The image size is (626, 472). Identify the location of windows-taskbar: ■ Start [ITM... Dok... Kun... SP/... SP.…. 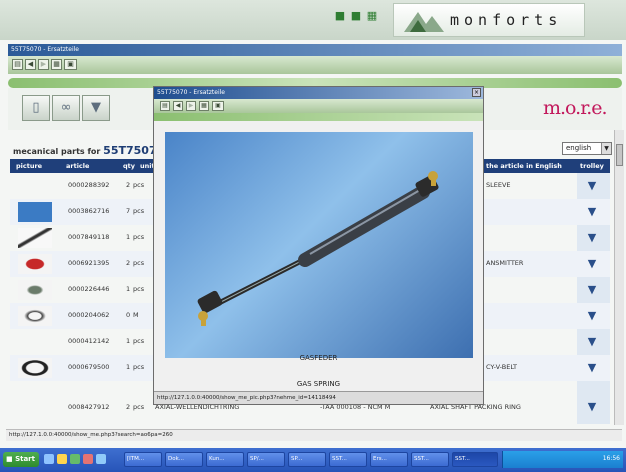
(313, 460).